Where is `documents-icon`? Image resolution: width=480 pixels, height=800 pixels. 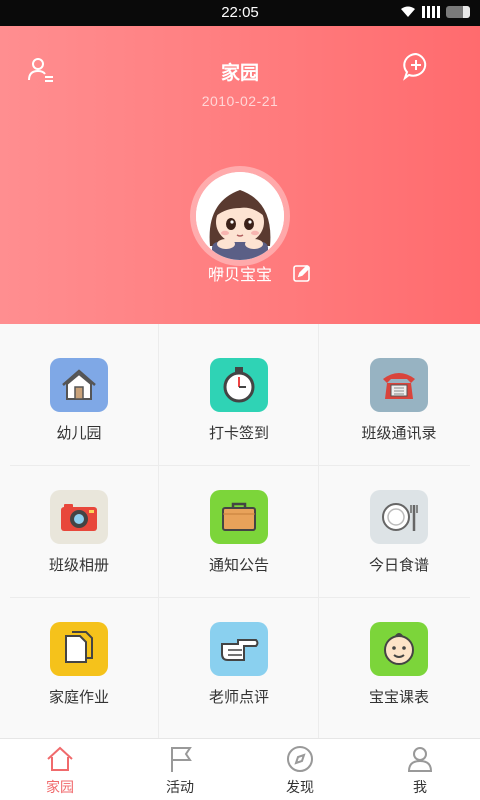 documents-icon is located at coordinates (79, 649).